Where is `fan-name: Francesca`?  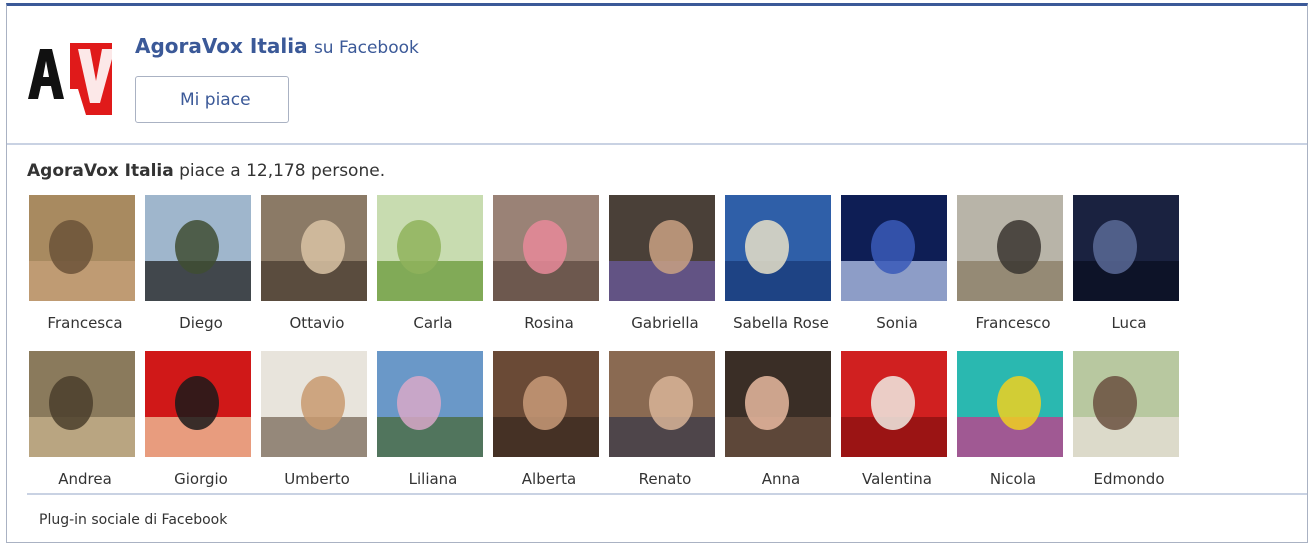 fan-name: Francesca is located at coordinates (85, 323).